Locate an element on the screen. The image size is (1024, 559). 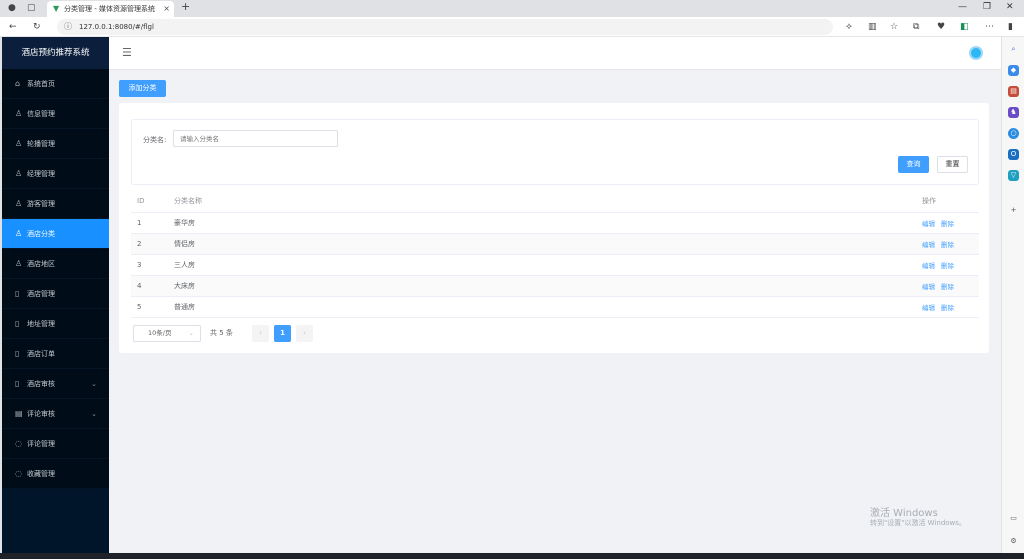
drop-icon: ▽ is located at coordinates (1013, 175).